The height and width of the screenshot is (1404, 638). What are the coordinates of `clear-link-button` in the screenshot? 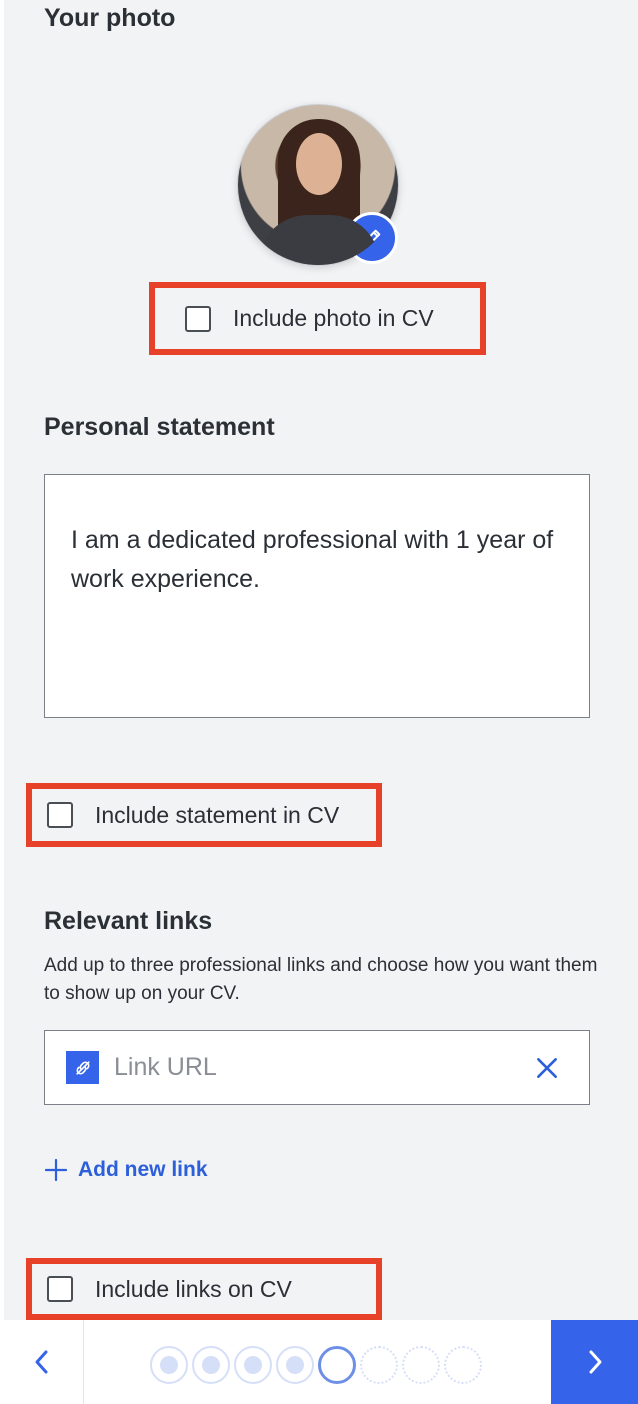 It's located at (547, 1068).